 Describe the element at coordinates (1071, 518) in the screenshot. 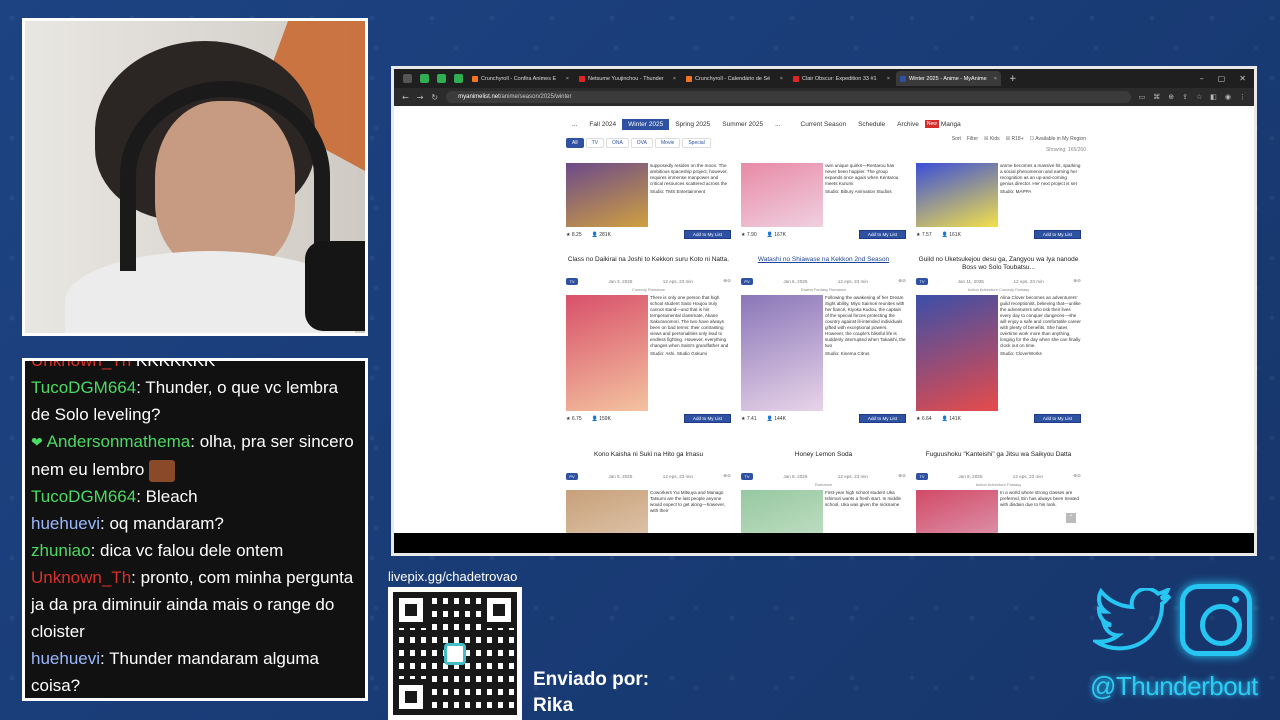

I see `scroll-to-top-button: ⌃` at that location.